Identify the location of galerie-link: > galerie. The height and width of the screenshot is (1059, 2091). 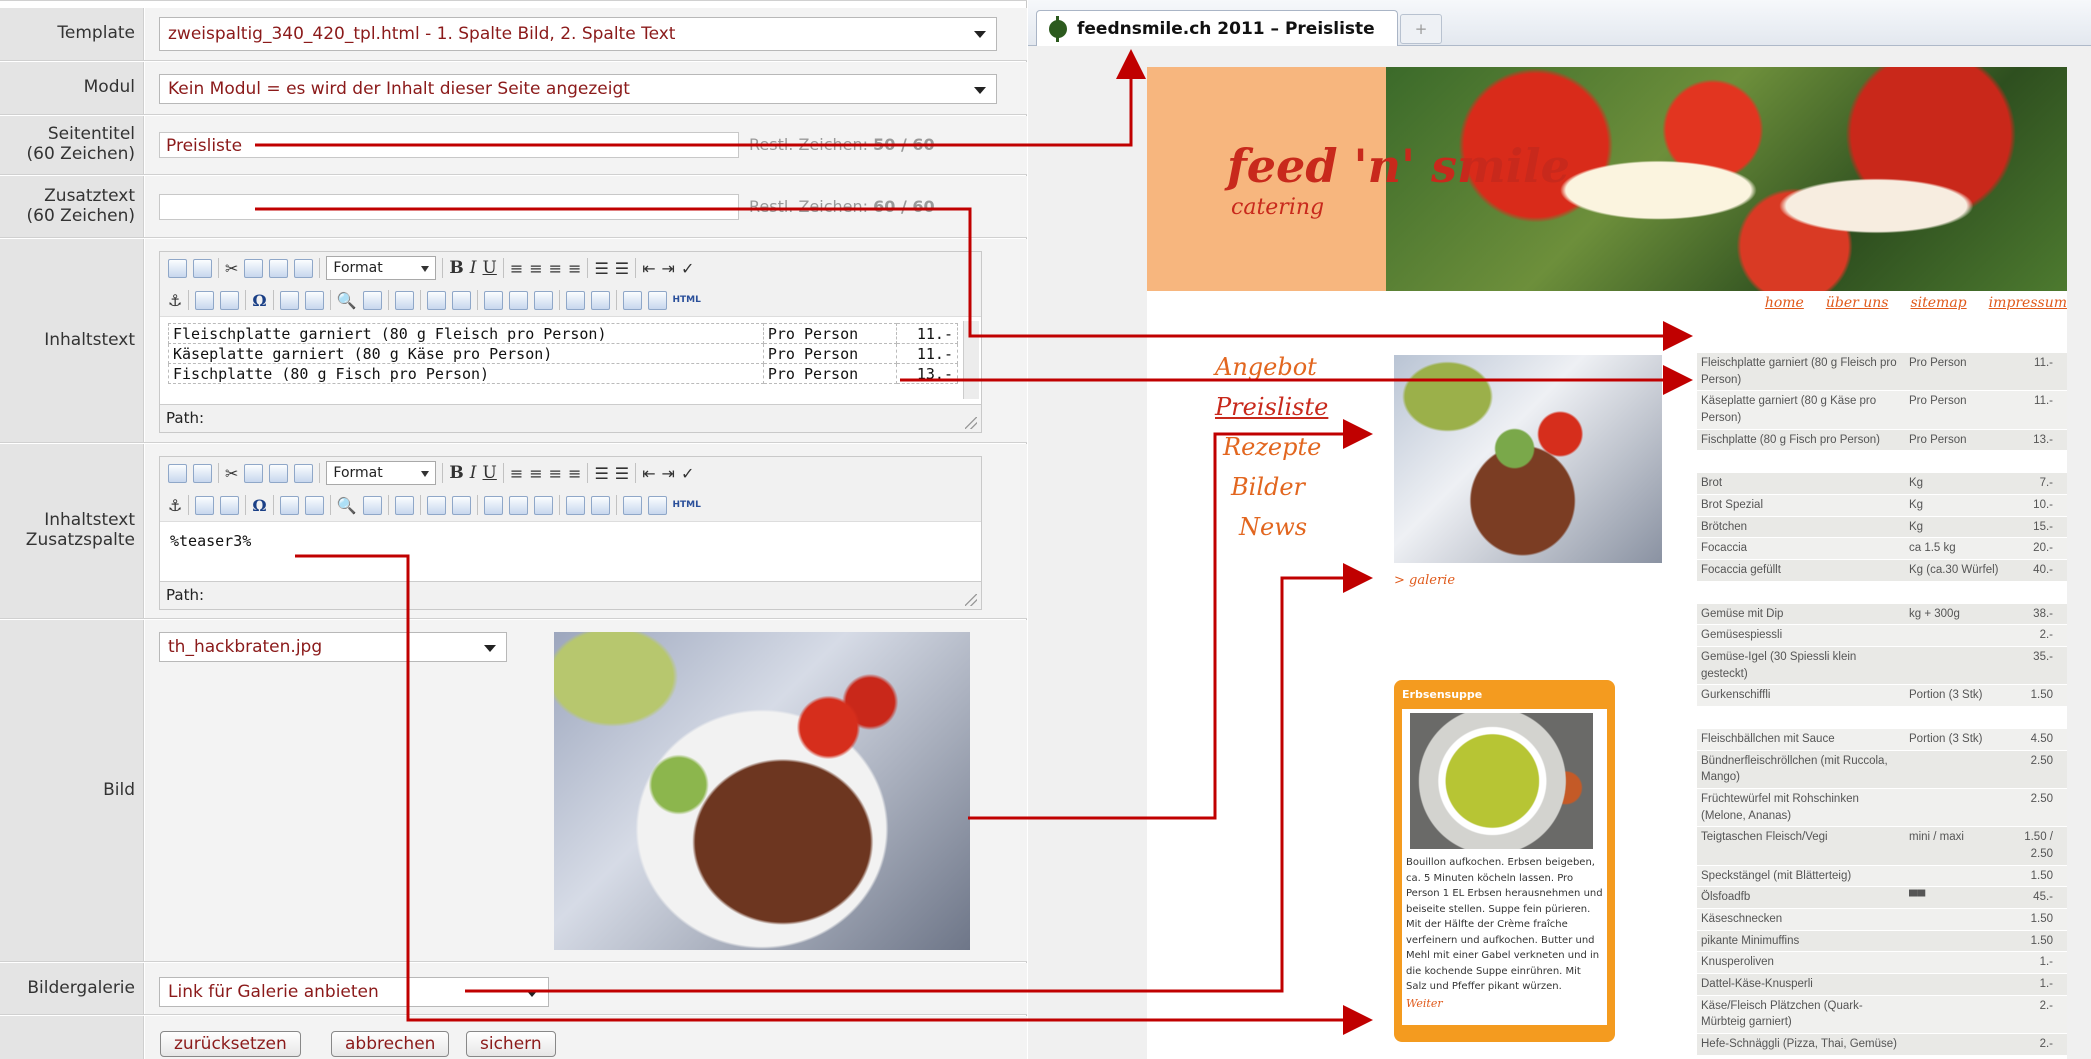
(1424, 580).